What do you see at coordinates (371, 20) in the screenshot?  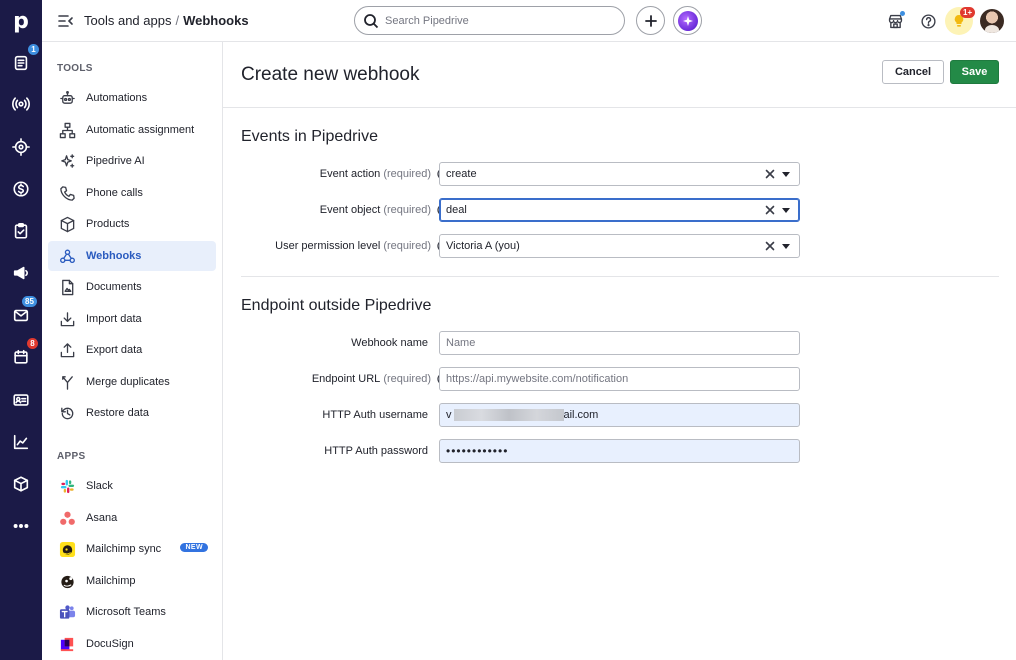 I see `search-icon` at bounding box center [371, 20].